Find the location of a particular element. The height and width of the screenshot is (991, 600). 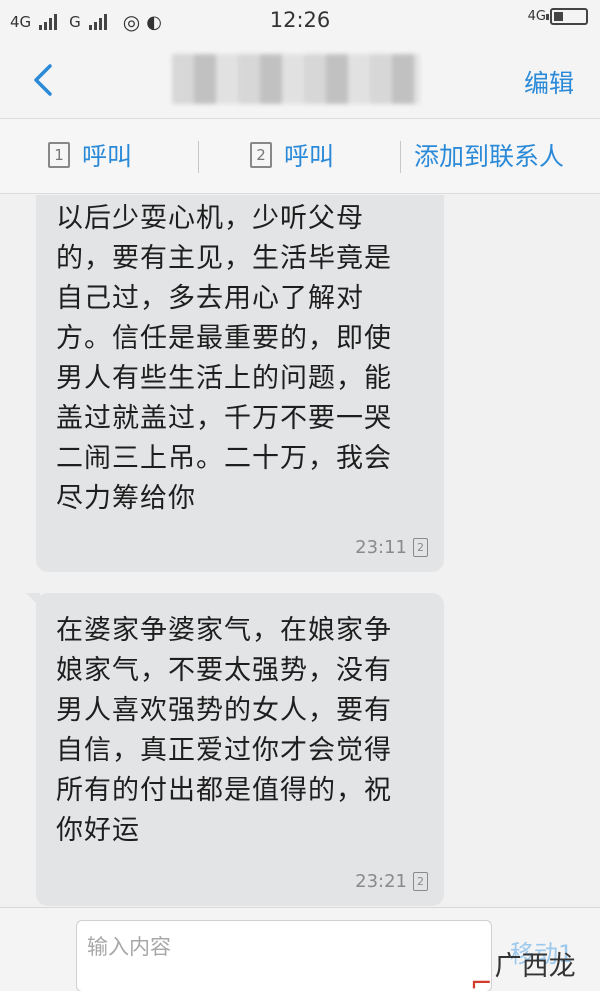

conversation-header: 编辑 is located at coordinates (300, 80).